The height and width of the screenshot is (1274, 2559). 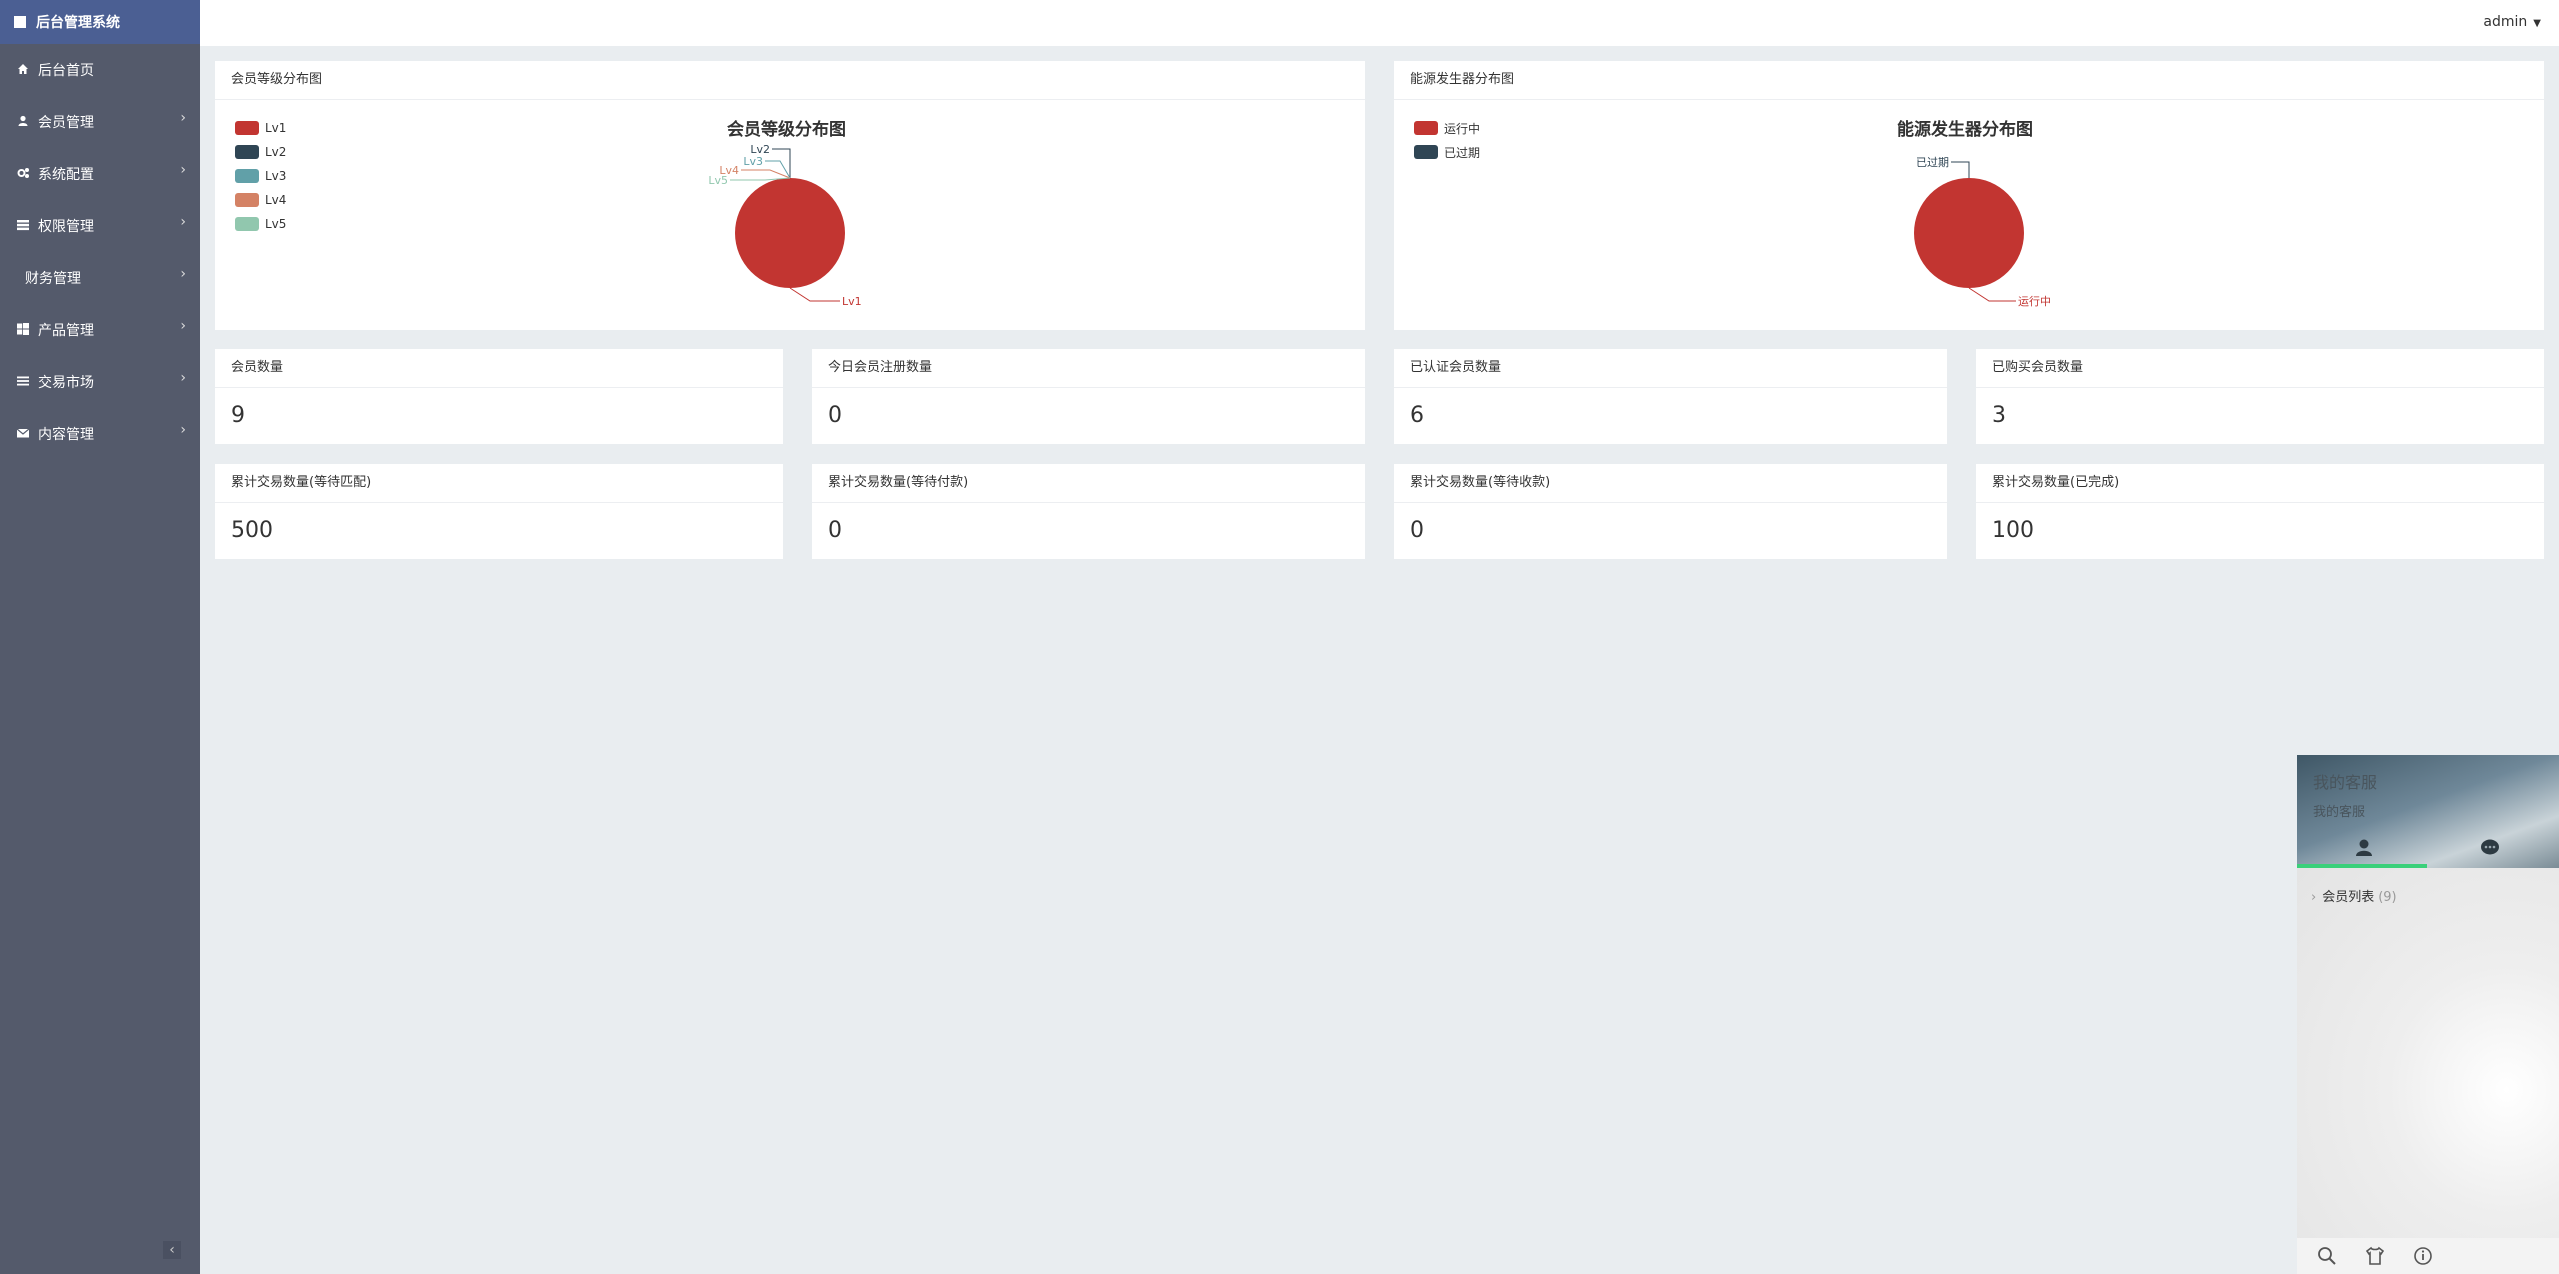 What do you see at coordinates (499, 396) in the screenshot?
I see `stat-card-member-count: 会员数量 9` at bounding box center [499, 396].